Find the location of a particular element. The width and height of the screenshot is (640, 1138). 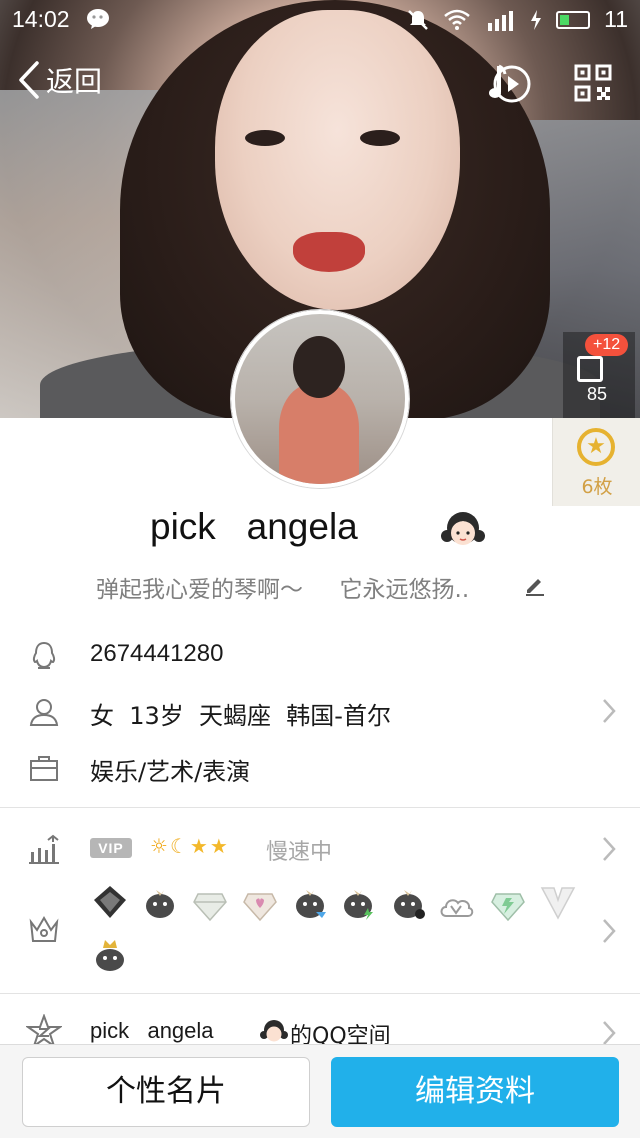

back-label: 返回 is located at coordinates (74, 81).